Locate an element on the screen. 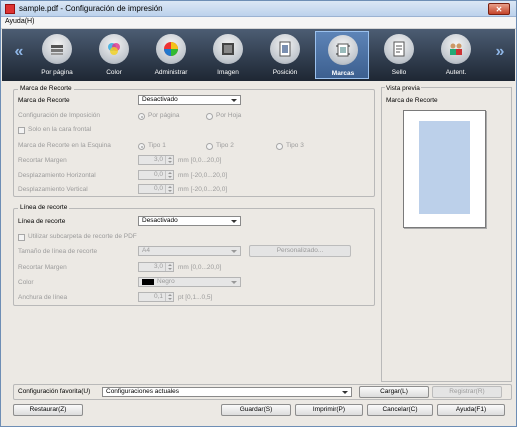 The width and height of the screenshot is (517, 427). trim-margin-spinner: 3,0 is located at coordinates (156, 160).